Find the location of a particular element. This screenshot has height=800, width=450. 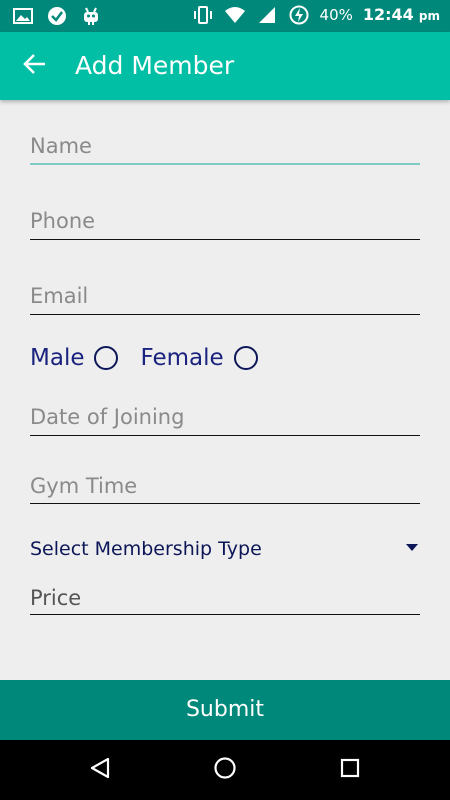

back-button is located at coordinates (35, 66).